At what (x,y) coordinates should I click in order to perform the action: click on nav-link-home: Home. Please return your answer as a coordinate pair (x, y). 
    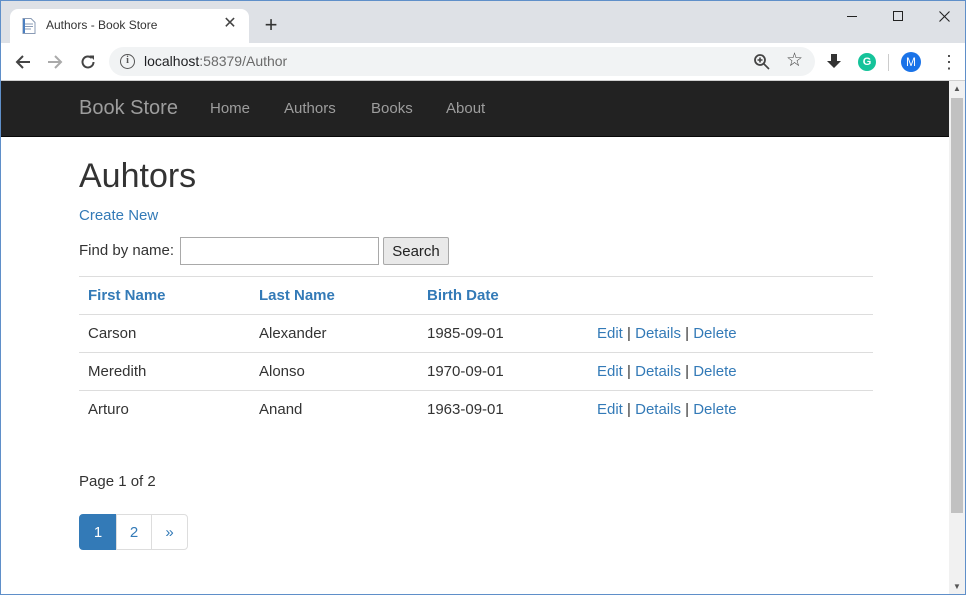
    Looking at the image, I should click on (230, 108).